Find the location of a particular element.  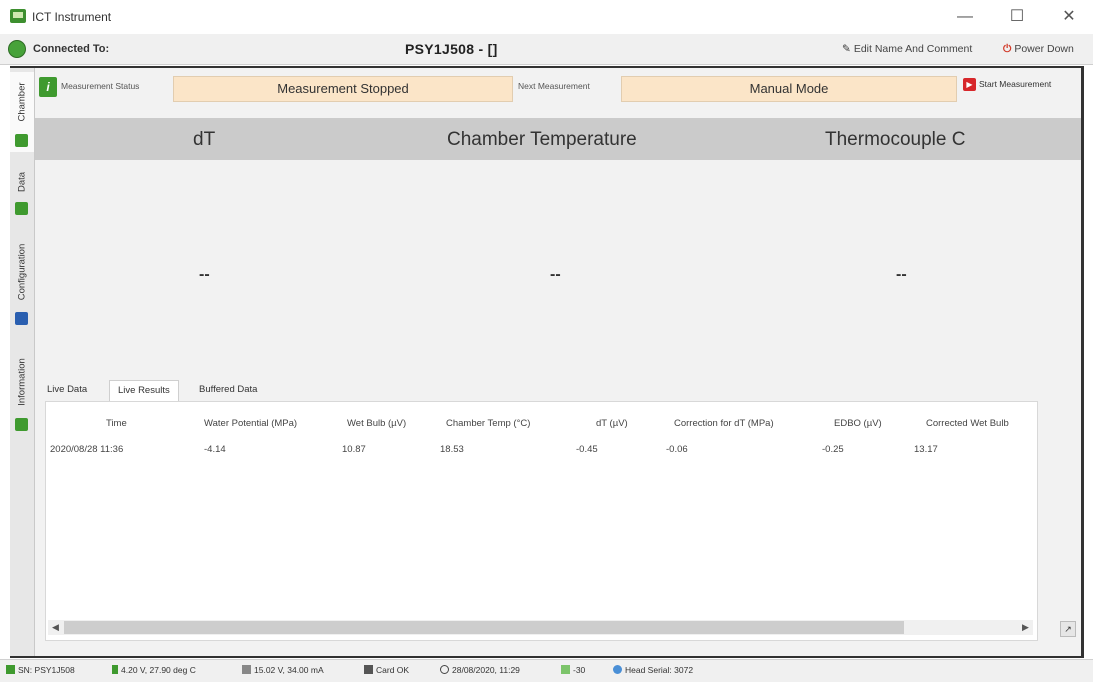

close-button: ✕ is located at coordinates (1069, 17).